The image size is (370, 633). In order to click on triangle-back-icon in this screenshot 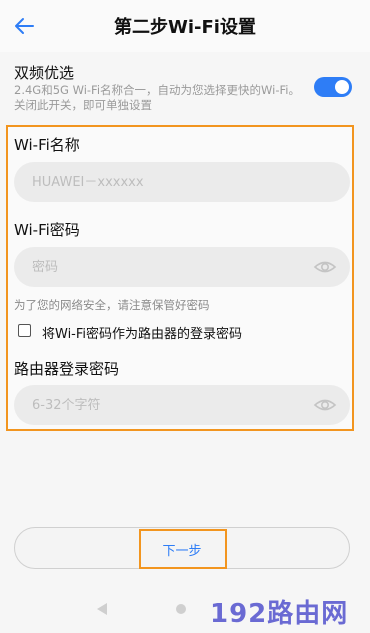, I will do `click(102, 609)`.